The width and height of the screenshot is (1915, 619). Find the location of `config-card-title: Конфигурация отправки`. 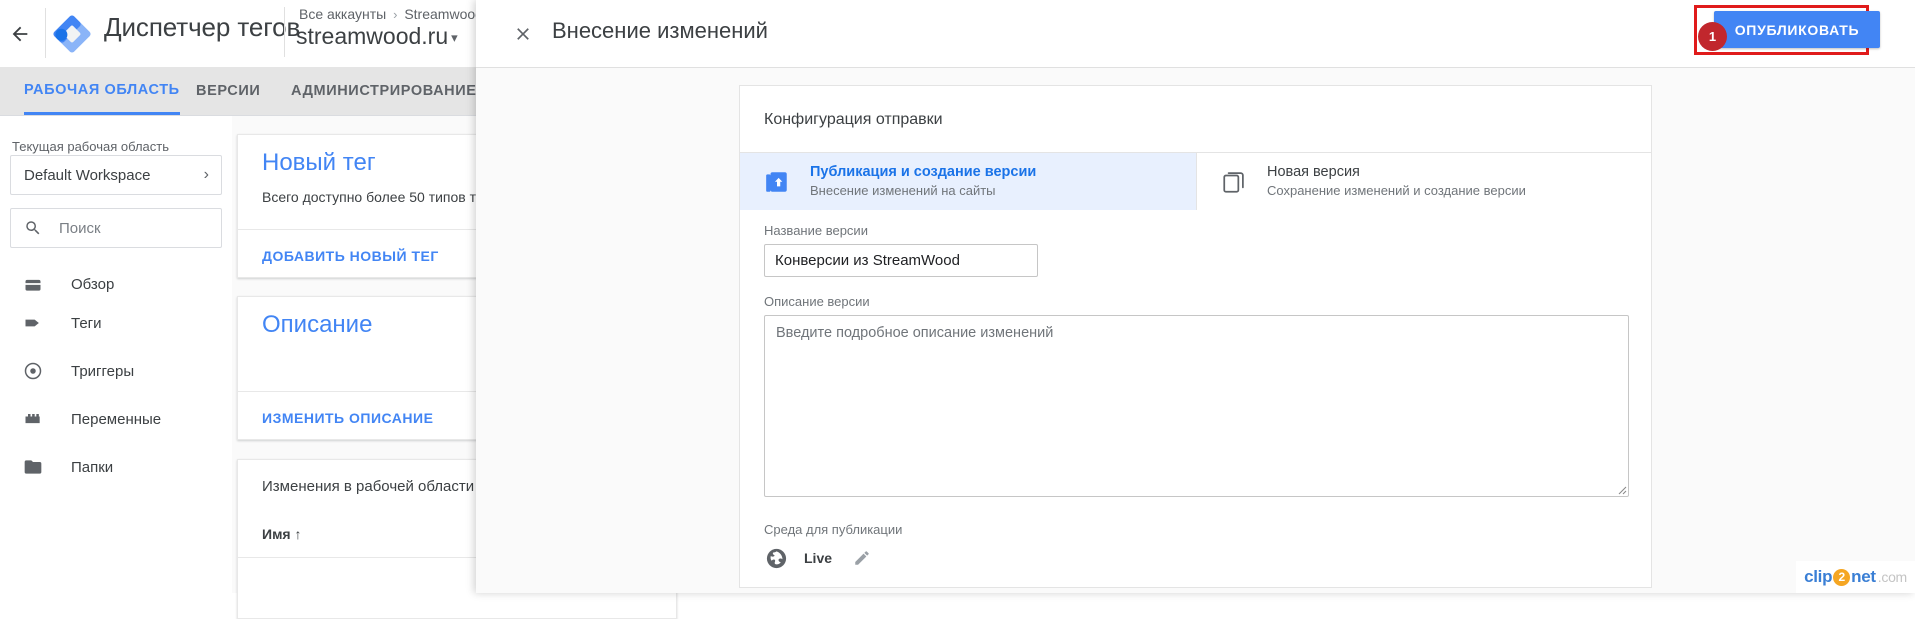

config-card-title: Конфигурация отправки is located at coordinates (853, 119).